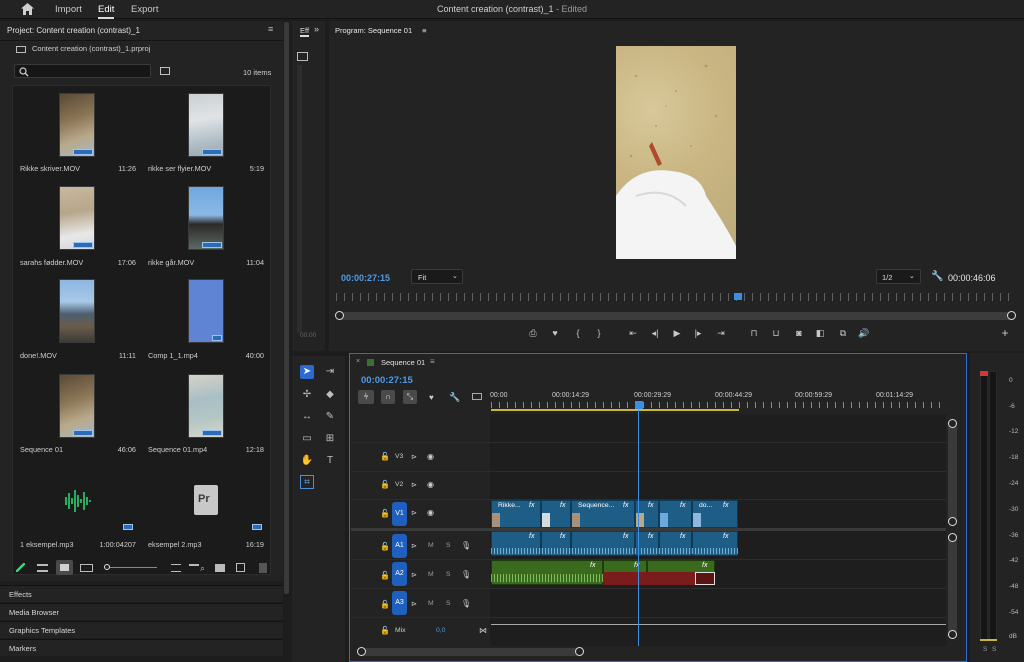 The width and height of the screenshot is (1024, 662). I want to click on thumbnail-done, so click(77, 311).